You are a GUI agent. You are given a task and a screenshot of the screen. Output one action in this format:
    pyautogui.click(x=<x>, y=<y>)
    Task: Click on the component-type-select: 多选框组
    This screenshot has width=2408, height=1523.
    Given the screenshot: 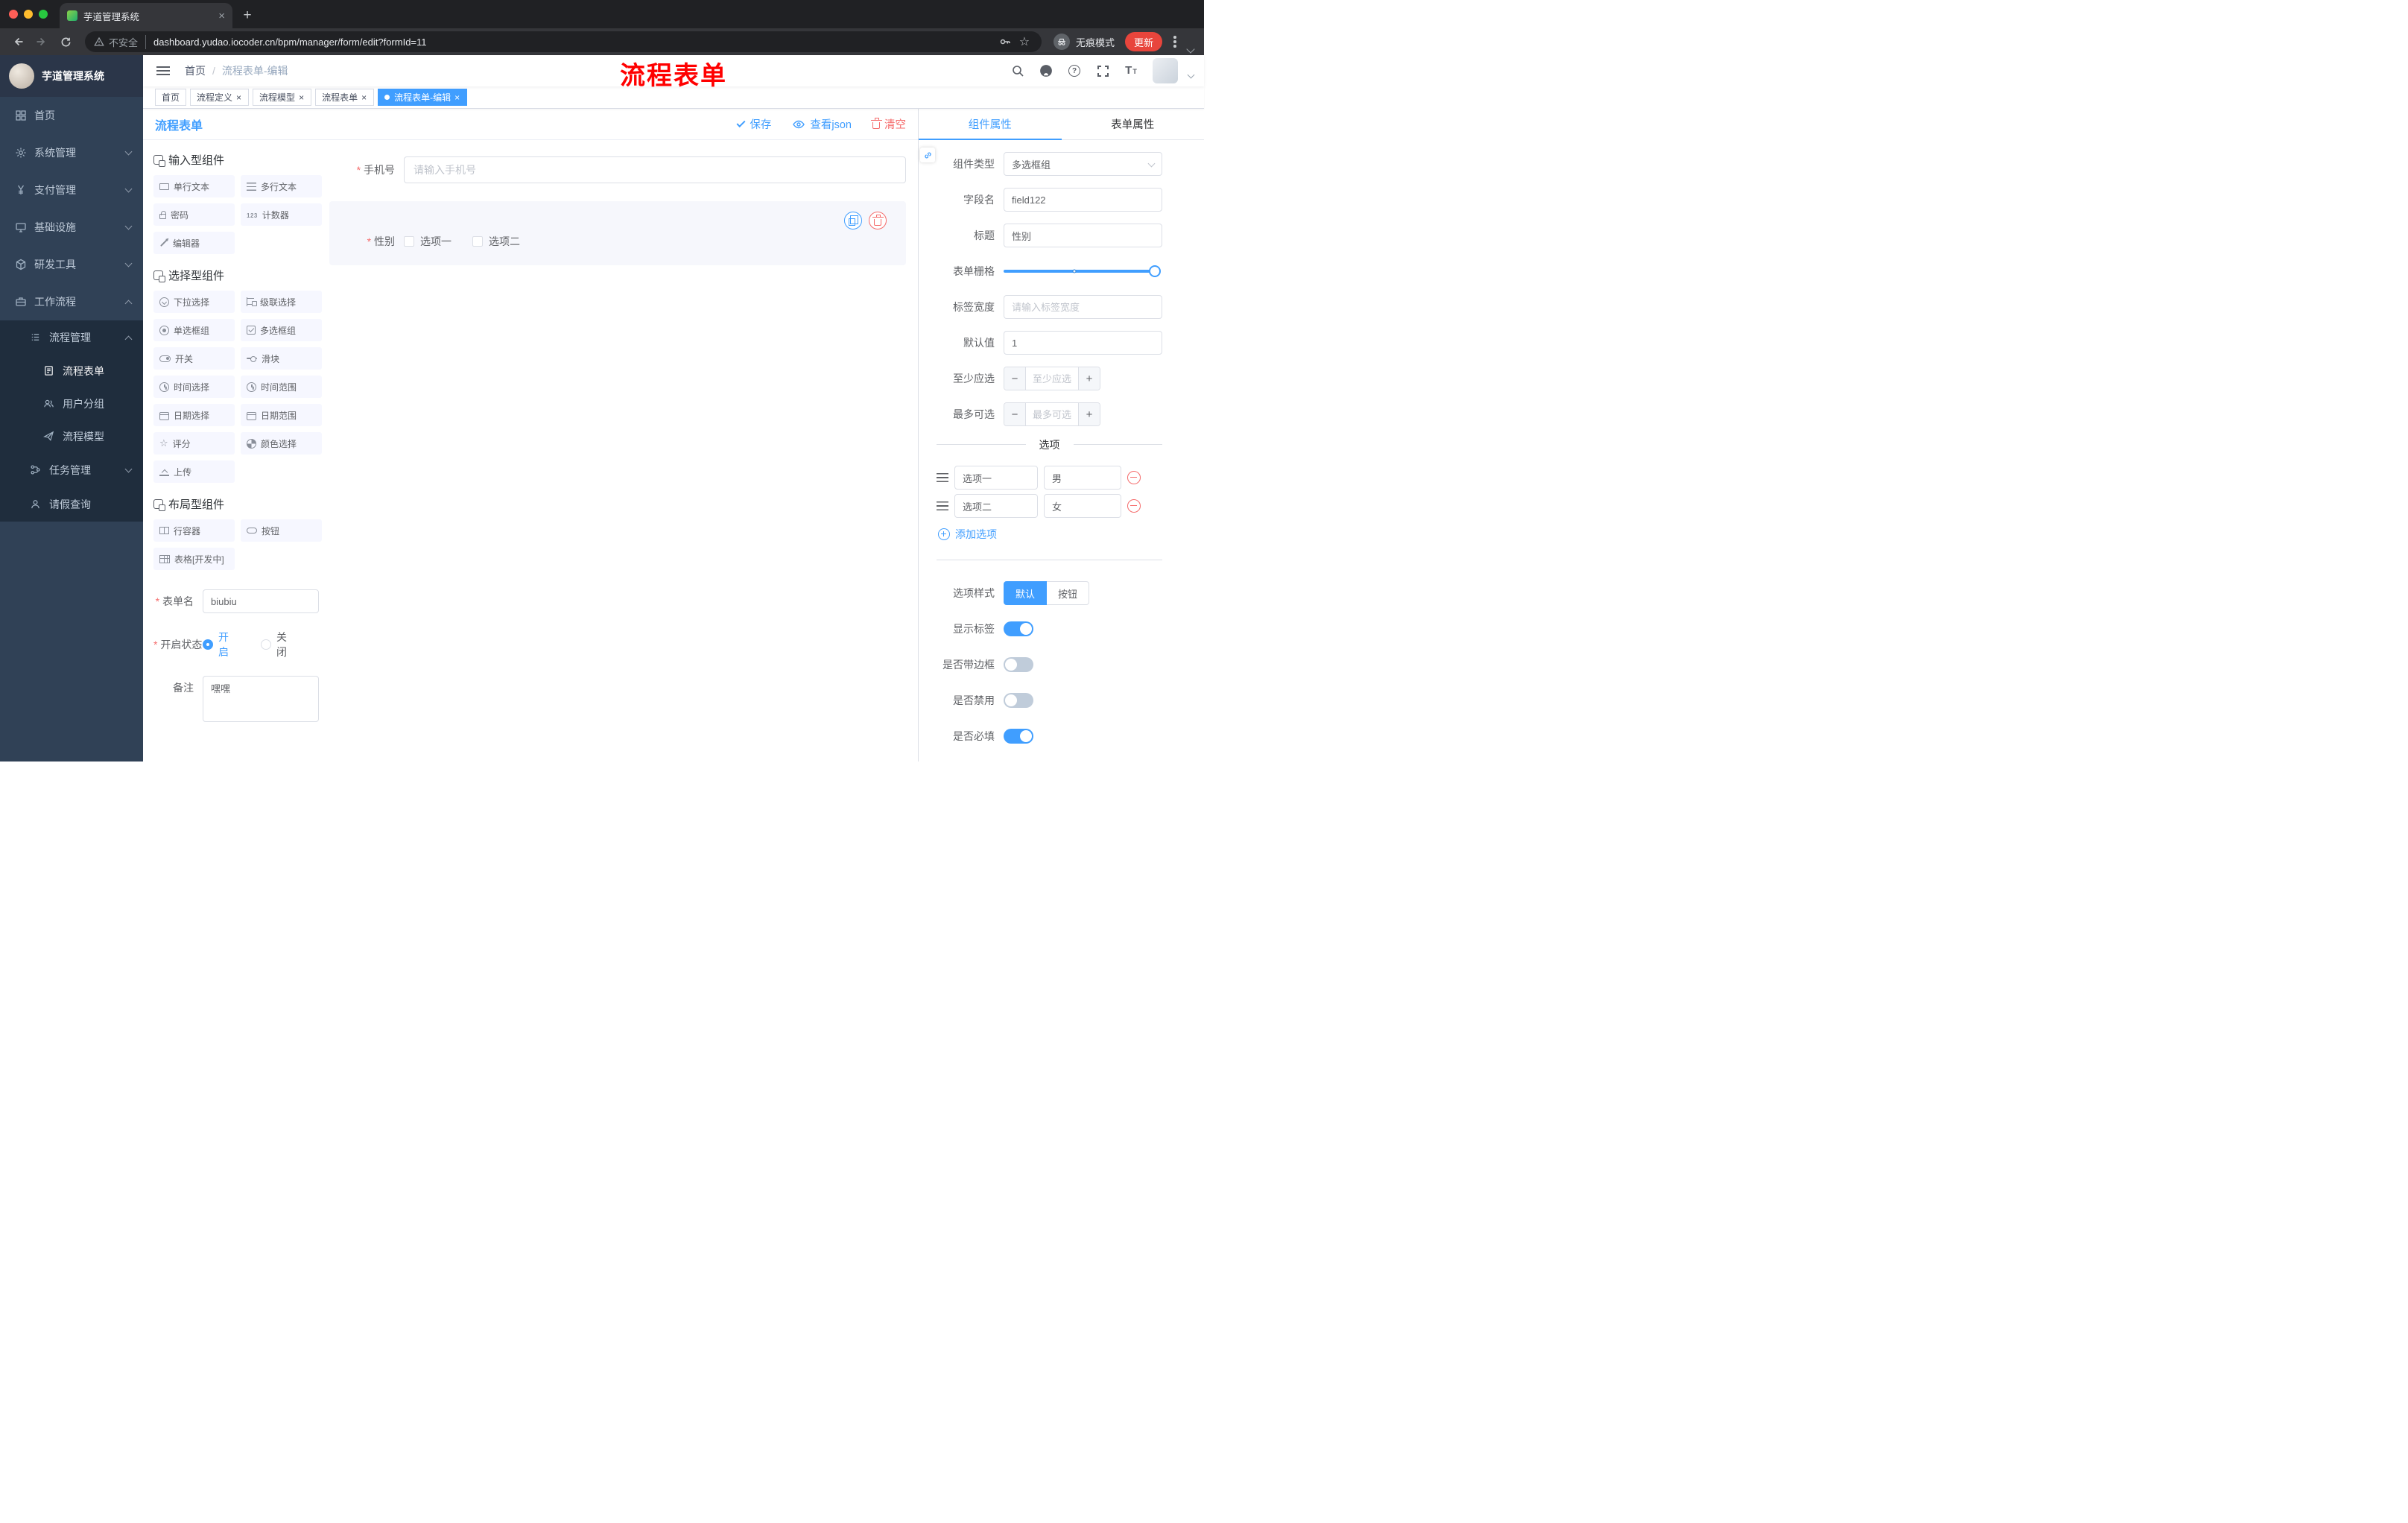 What is the action you would take?
    pyautogui.click(x=1083, y=164)
    